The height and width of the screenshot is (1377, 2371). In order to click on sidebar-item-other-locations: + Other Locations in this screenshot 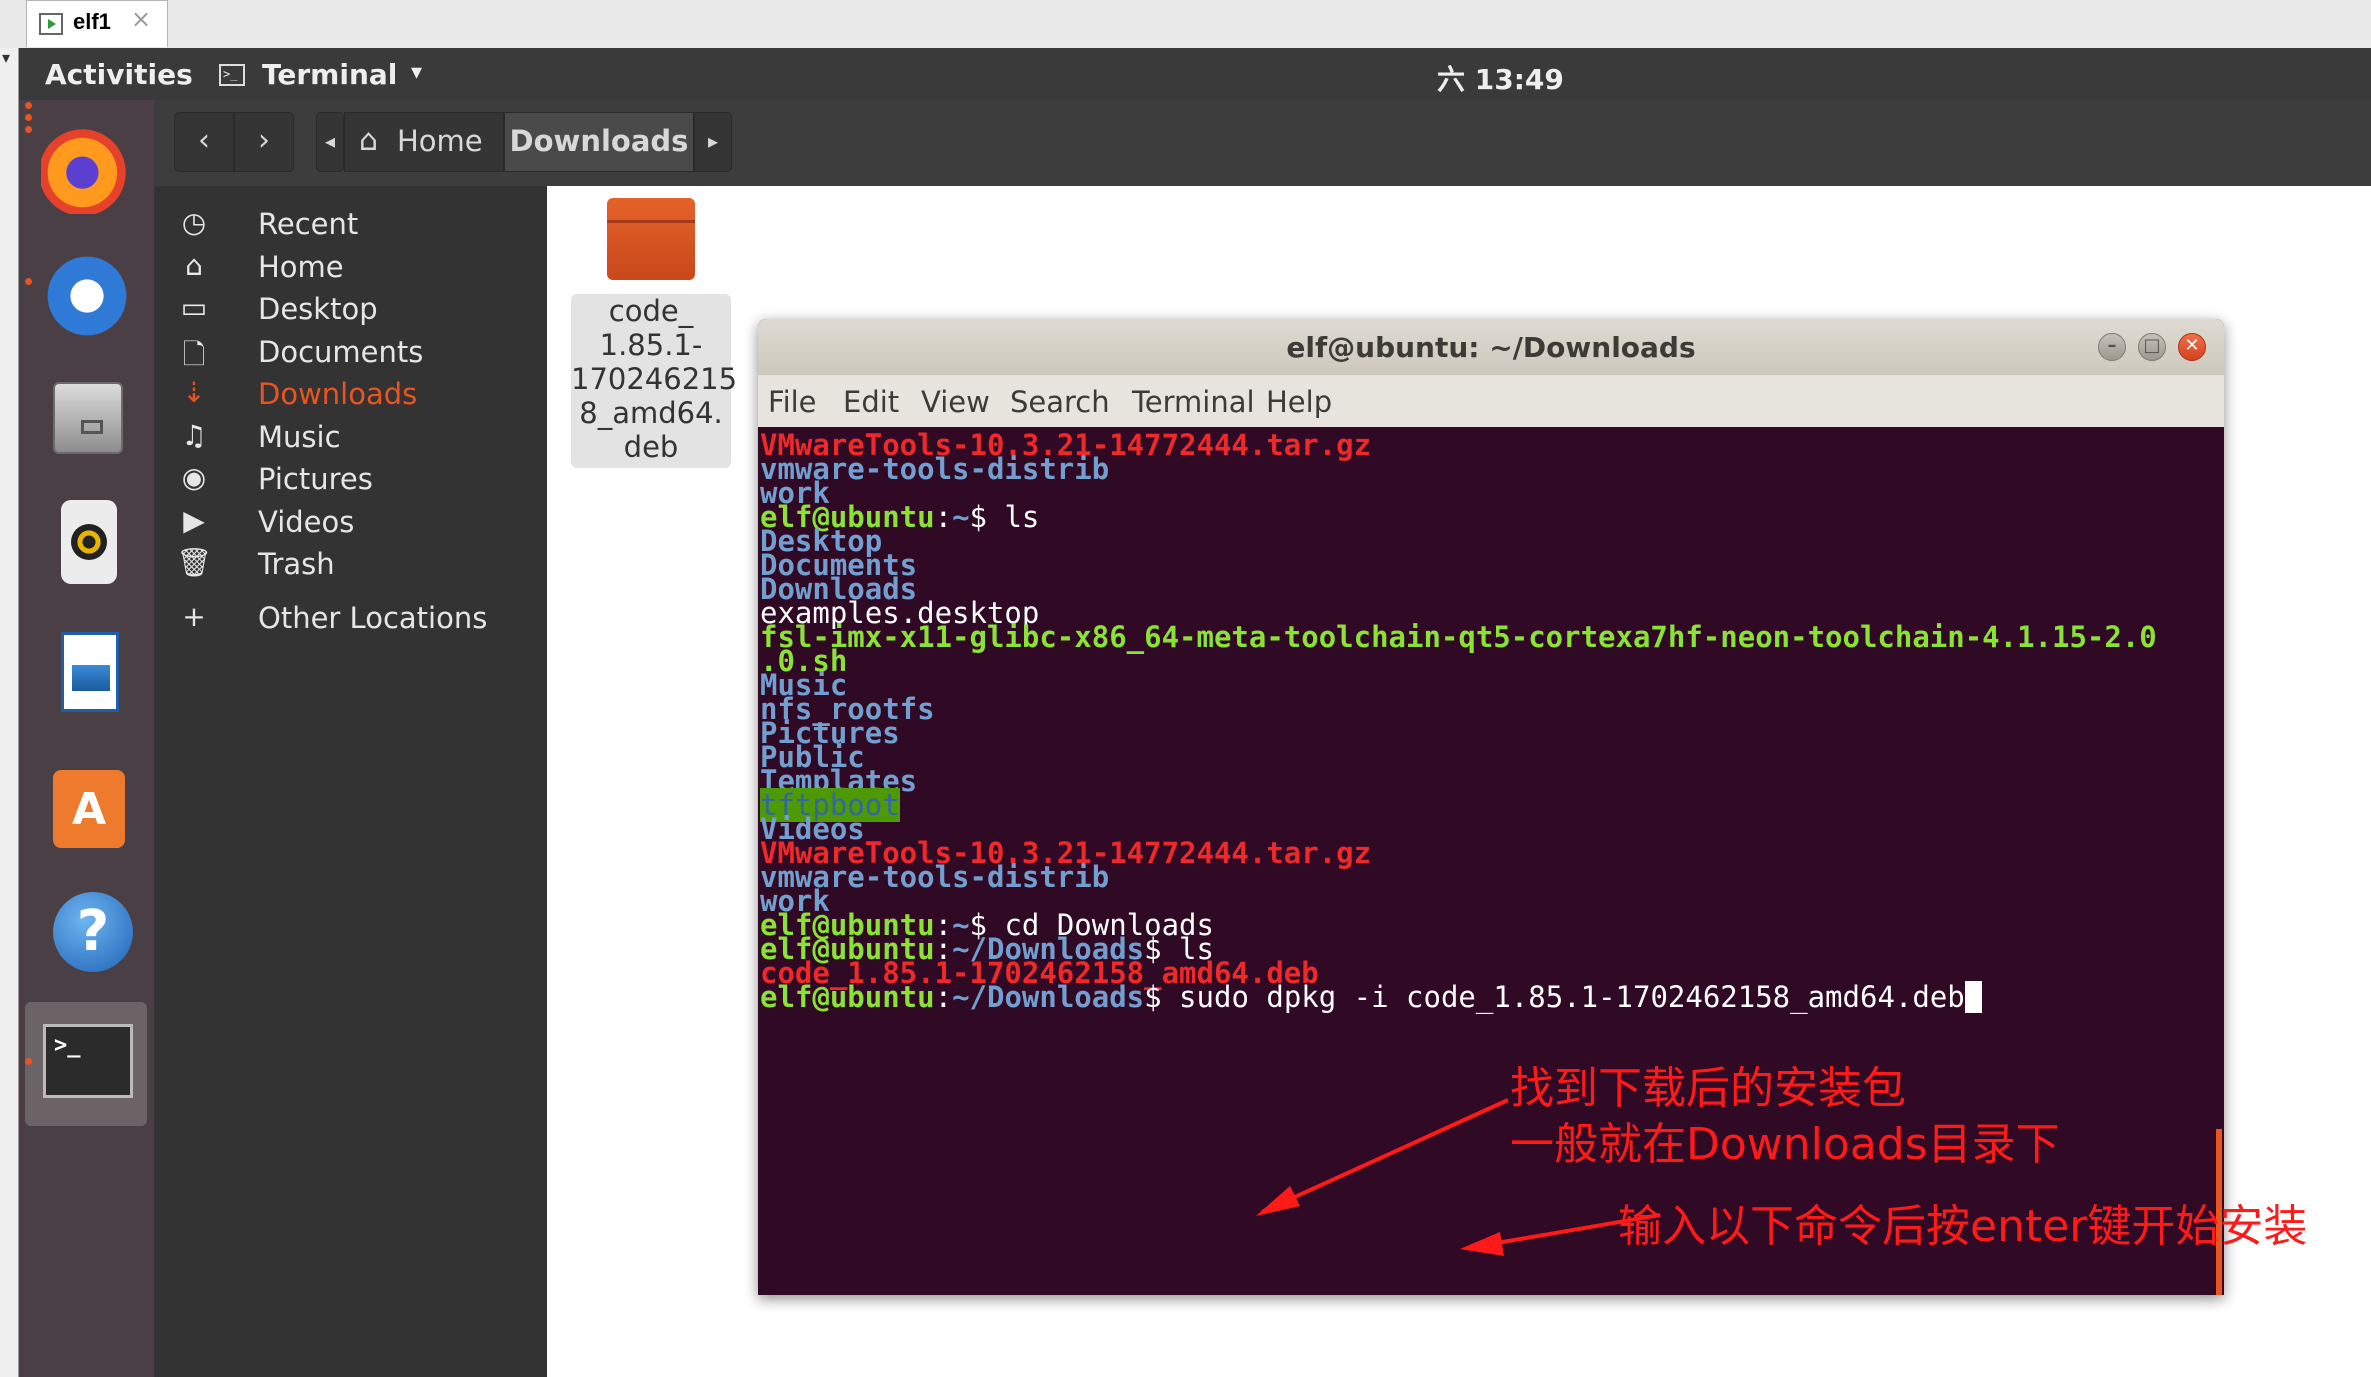, I will do `click(350, 618)`.